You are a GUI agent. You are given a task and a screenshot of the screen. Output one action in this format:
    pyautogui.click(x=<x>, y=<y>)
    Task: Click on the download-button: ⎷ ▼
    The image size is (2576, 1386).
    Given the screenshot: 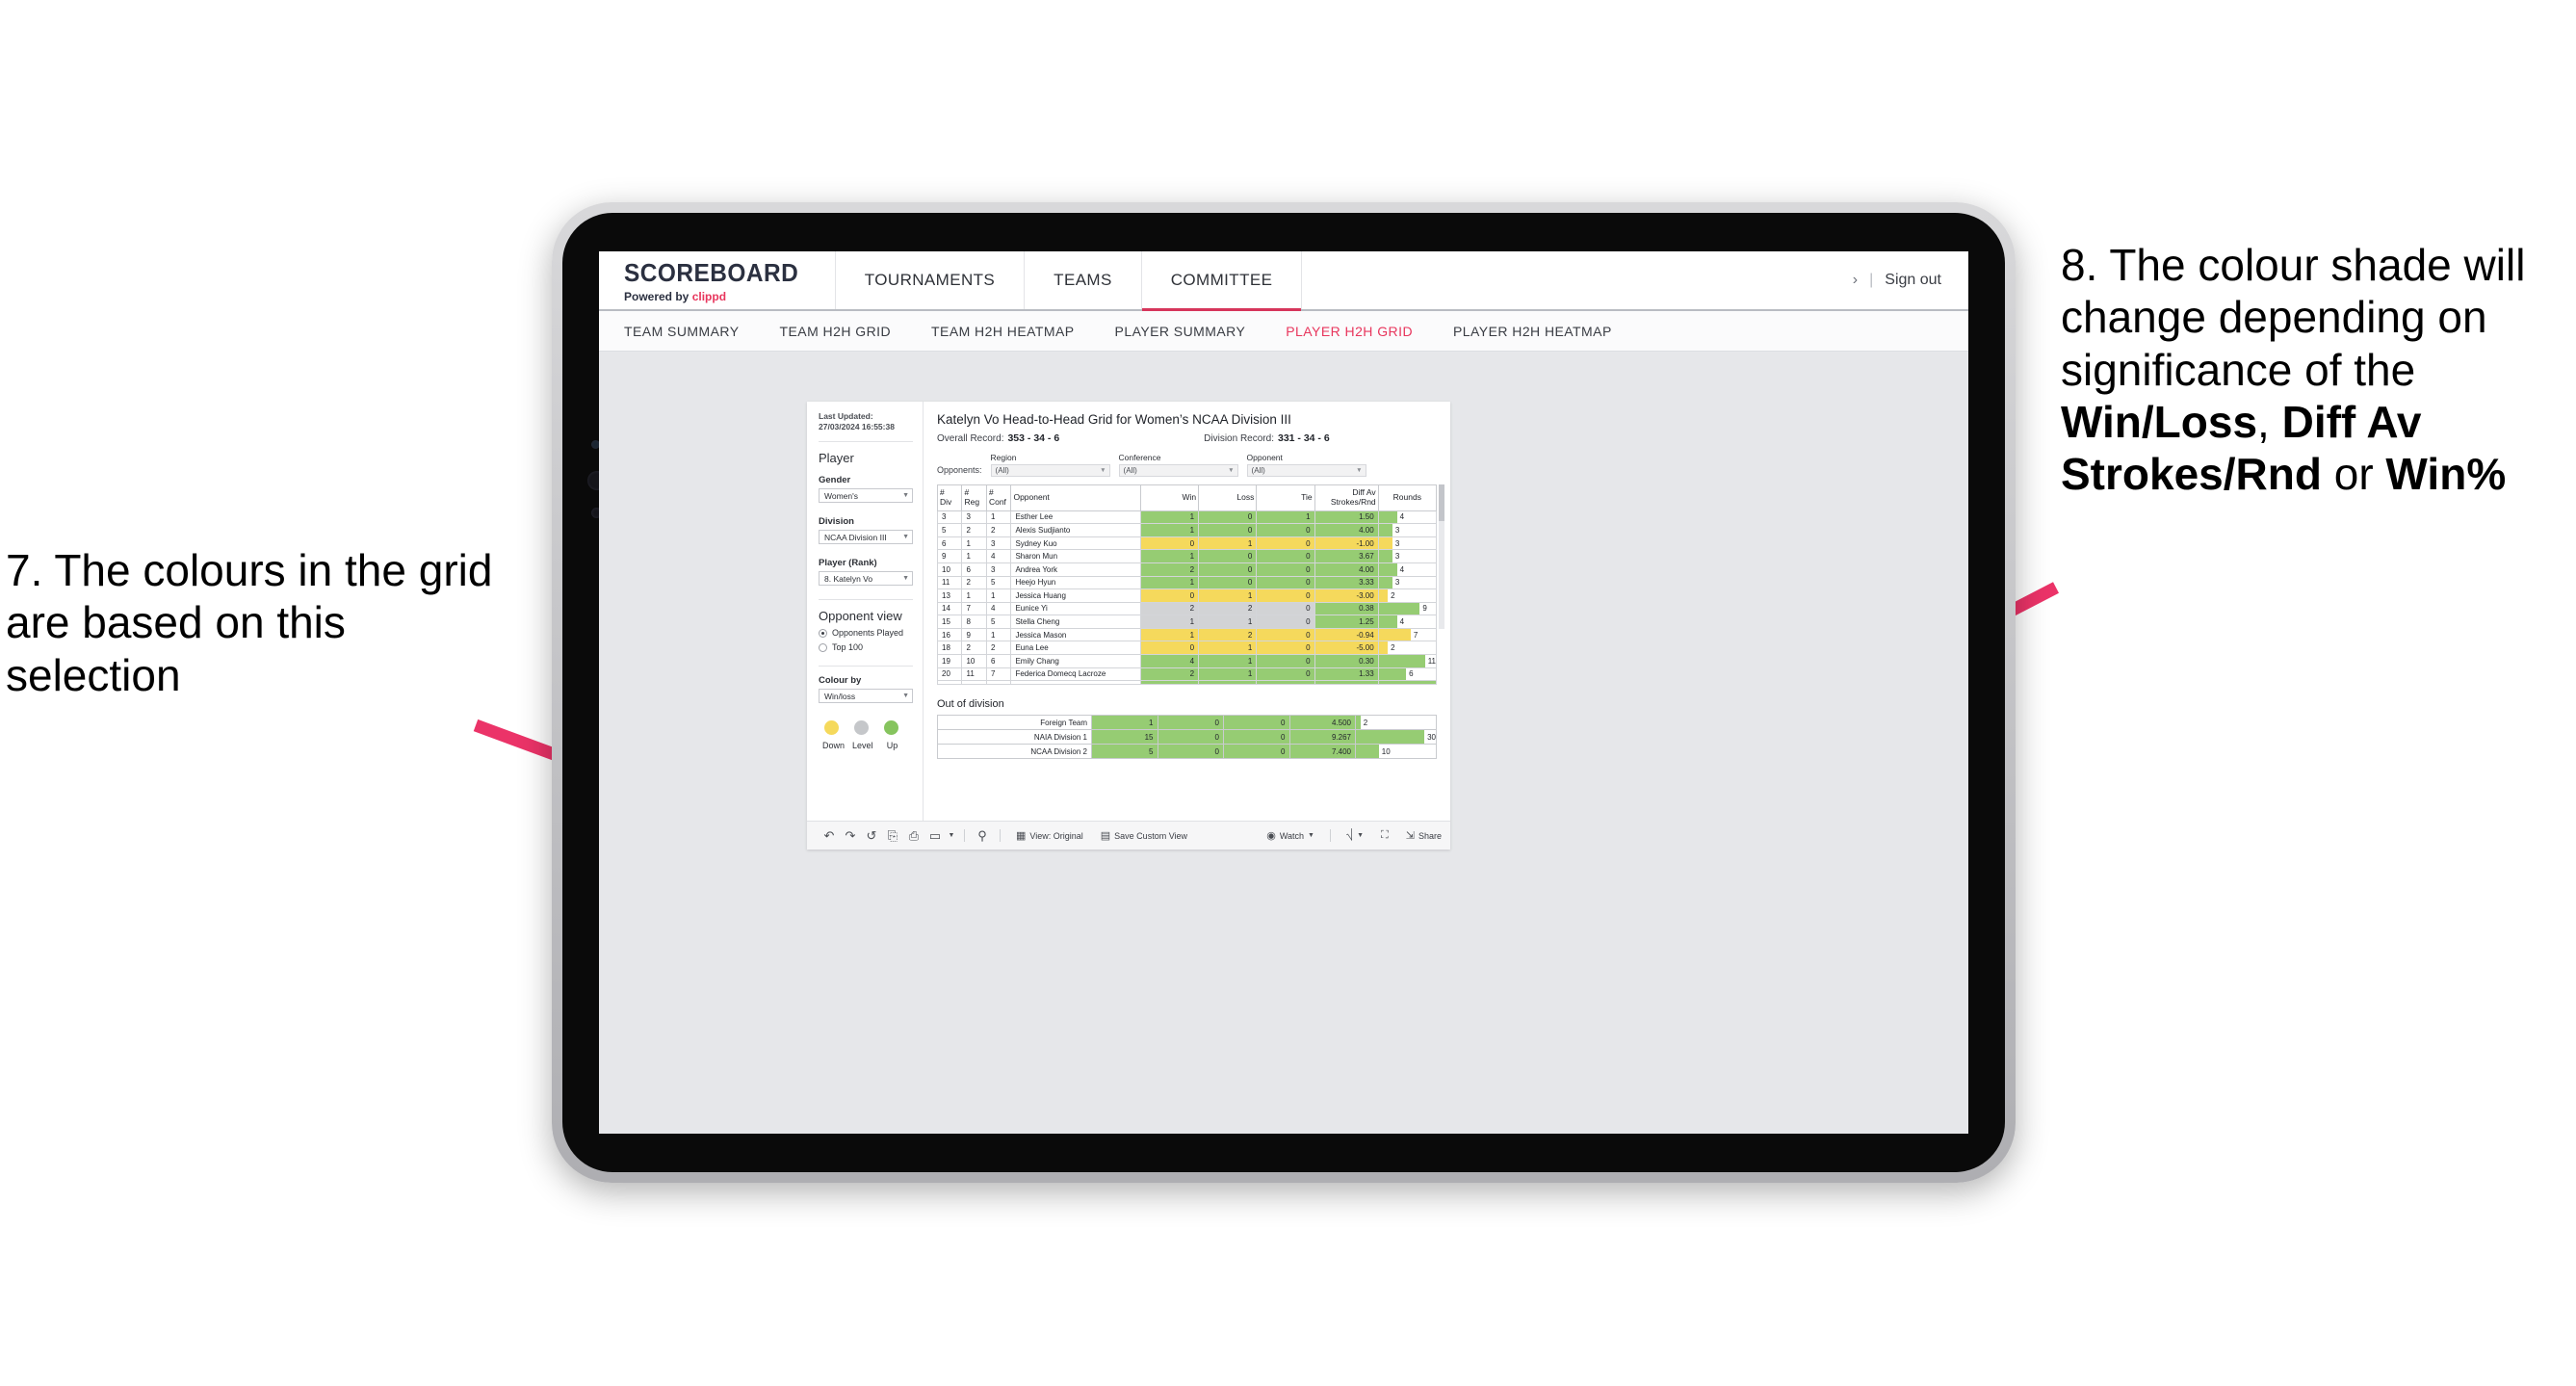 What is the action you would take?
    pyautogui.click(x=1355, y=835)
    